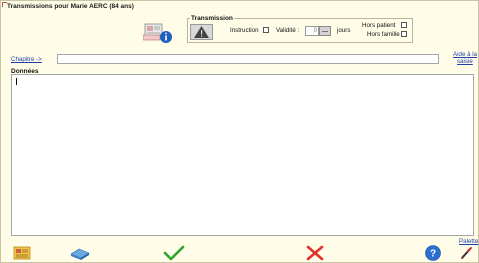 Image resolution: width=479 pixels, height=263 pixels. What do you see at coordinates (244, 30) in the screenshot?
I see `instruction-label: Instruction` at bounding box center [244, 30].